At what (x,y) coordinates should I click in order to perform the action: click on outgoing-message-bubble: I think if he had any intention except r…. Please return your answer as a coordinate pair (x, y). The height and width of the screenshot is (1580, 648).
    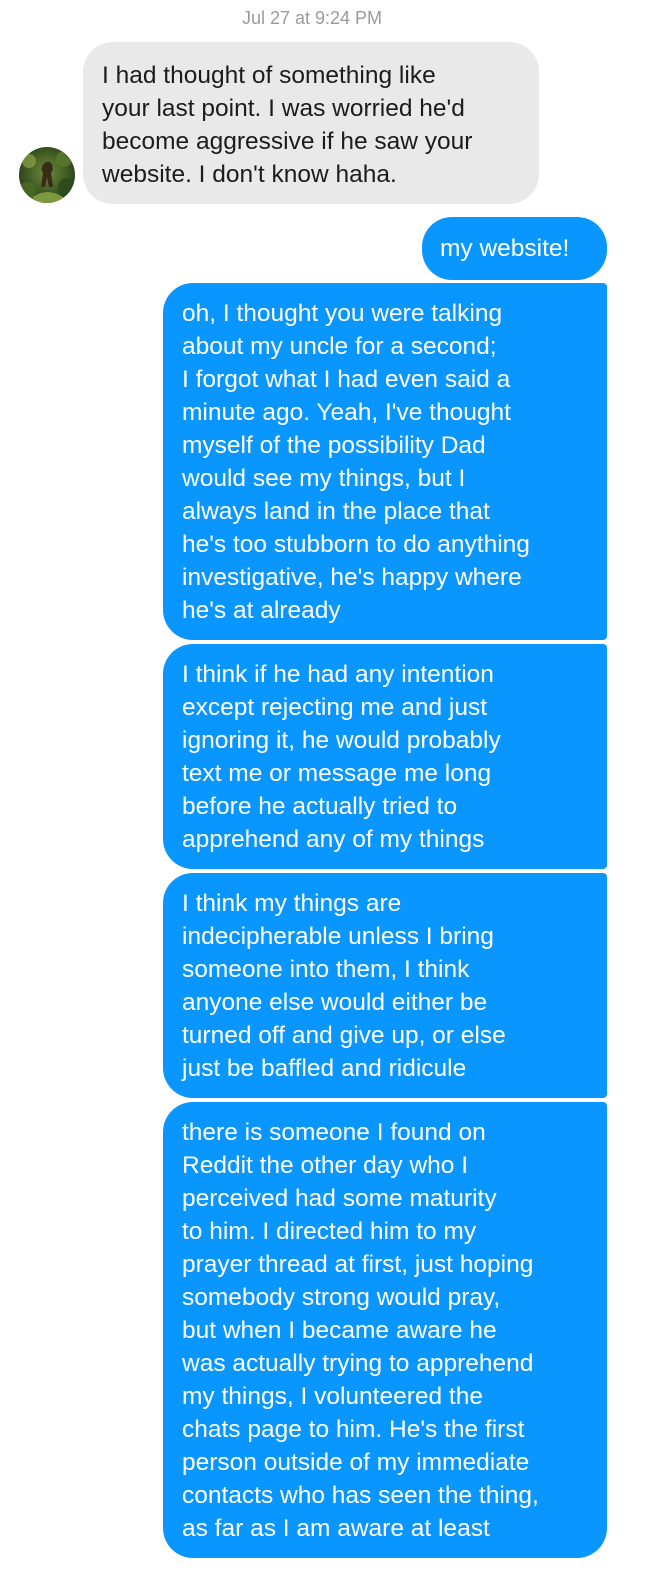
    Looking at the image, I should click on (385, 756).